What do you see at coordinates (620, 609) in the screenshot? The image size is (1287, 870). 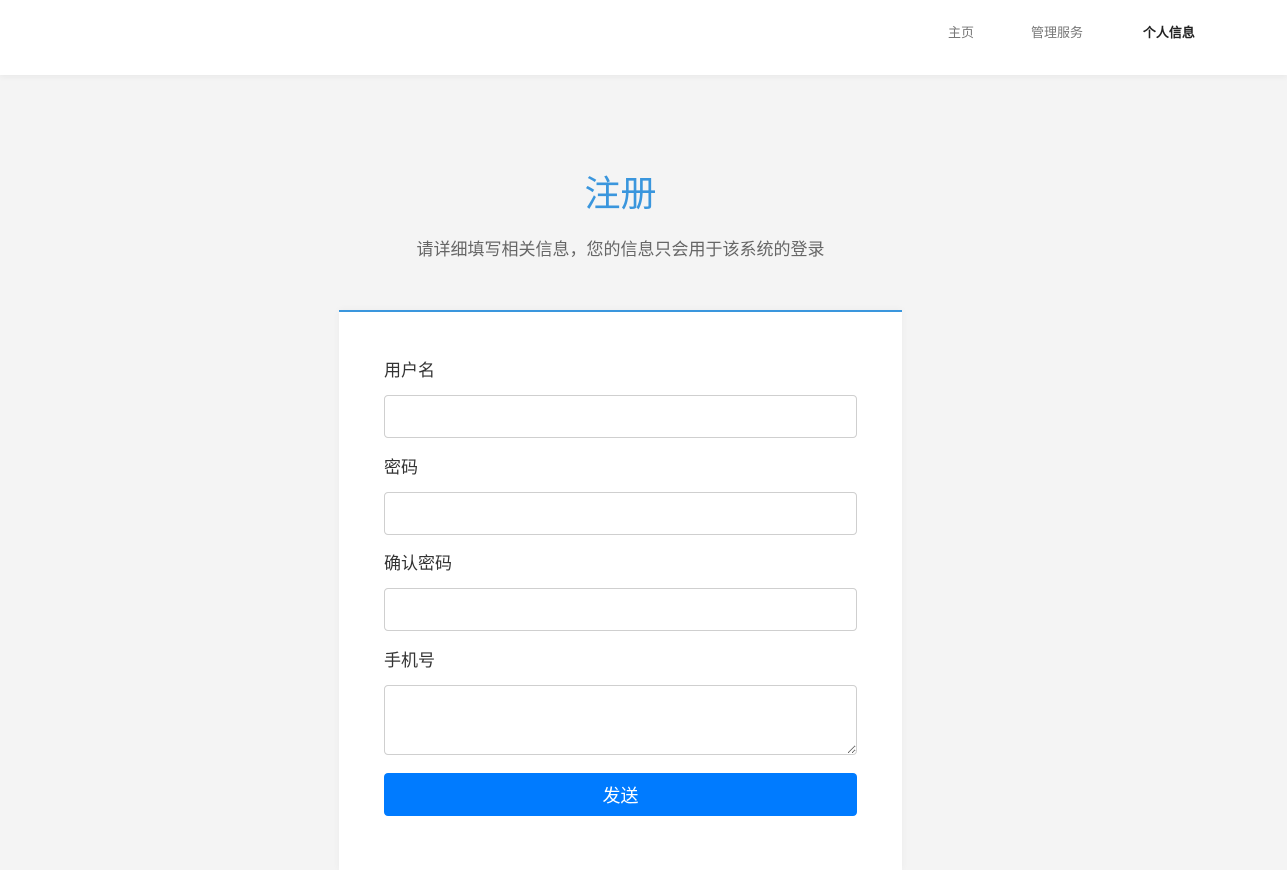 I see `confirm-password-input` at bounding box center [620, 609].